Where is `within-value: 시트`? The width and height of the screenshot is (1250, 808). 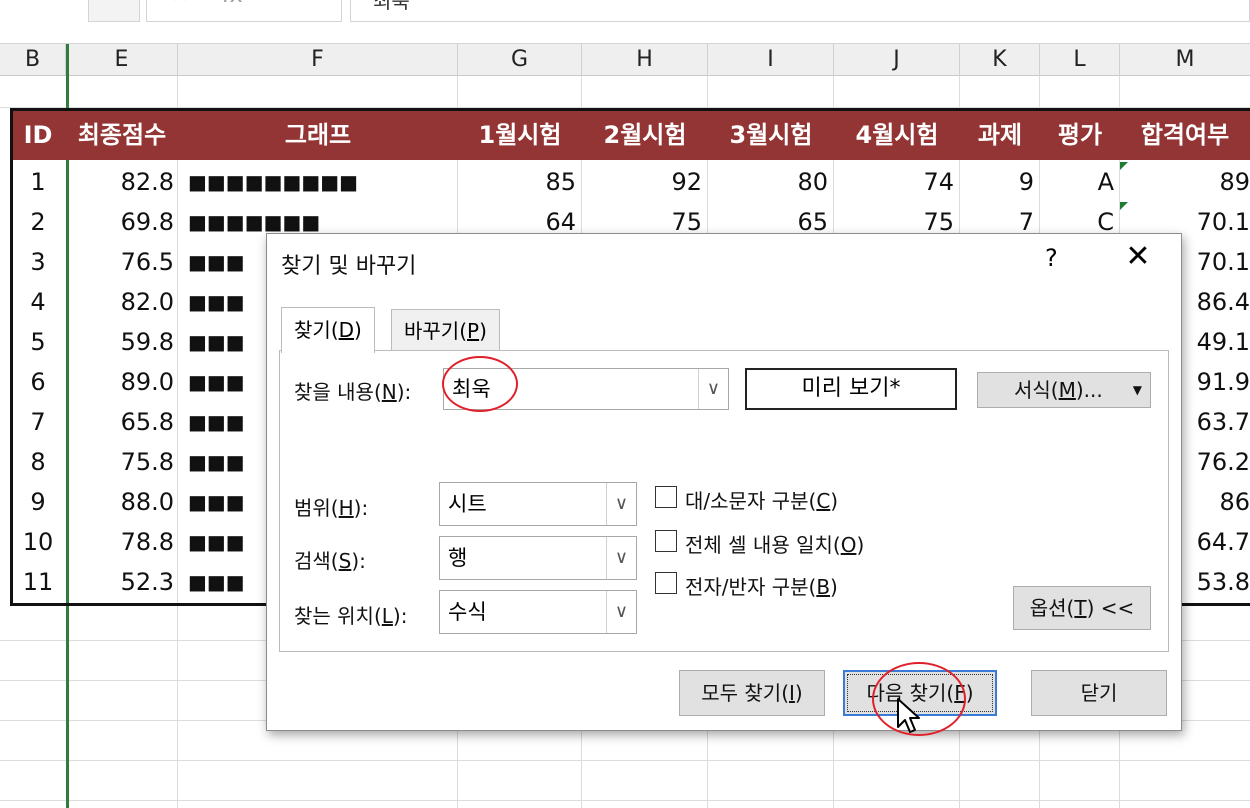
within-value: 시트 is located at coordinates (467, 504).